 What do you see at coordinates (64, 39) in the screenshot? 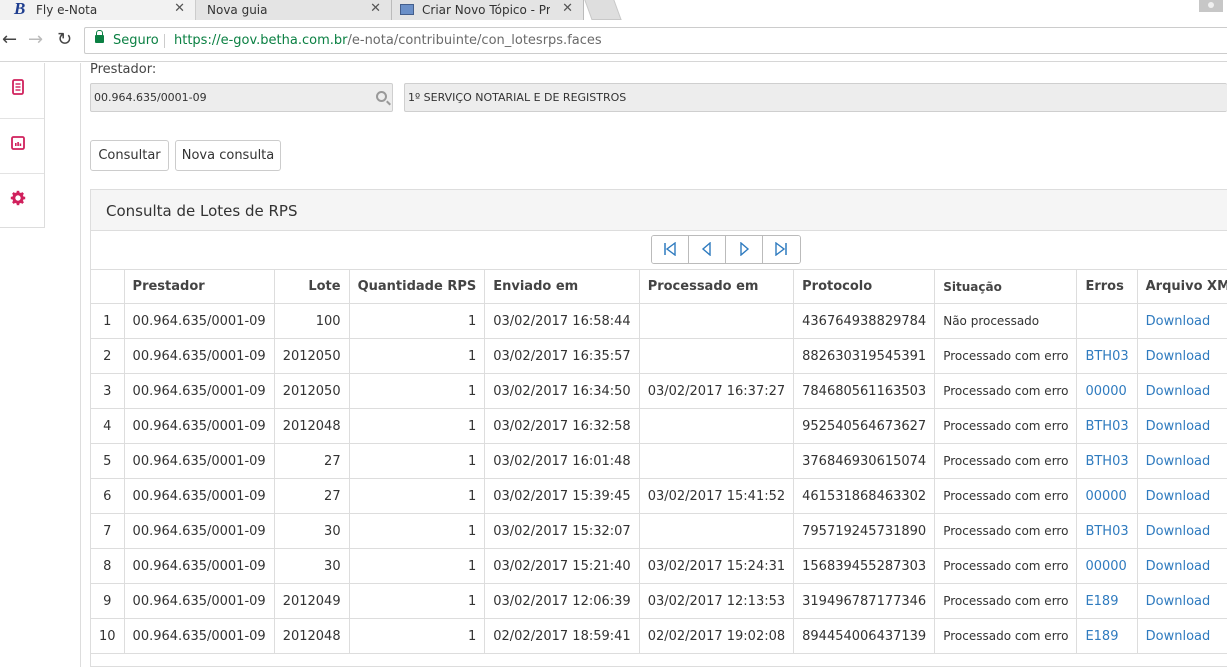
I see `reload-icon: ↻` at bounding box center [64, 39].